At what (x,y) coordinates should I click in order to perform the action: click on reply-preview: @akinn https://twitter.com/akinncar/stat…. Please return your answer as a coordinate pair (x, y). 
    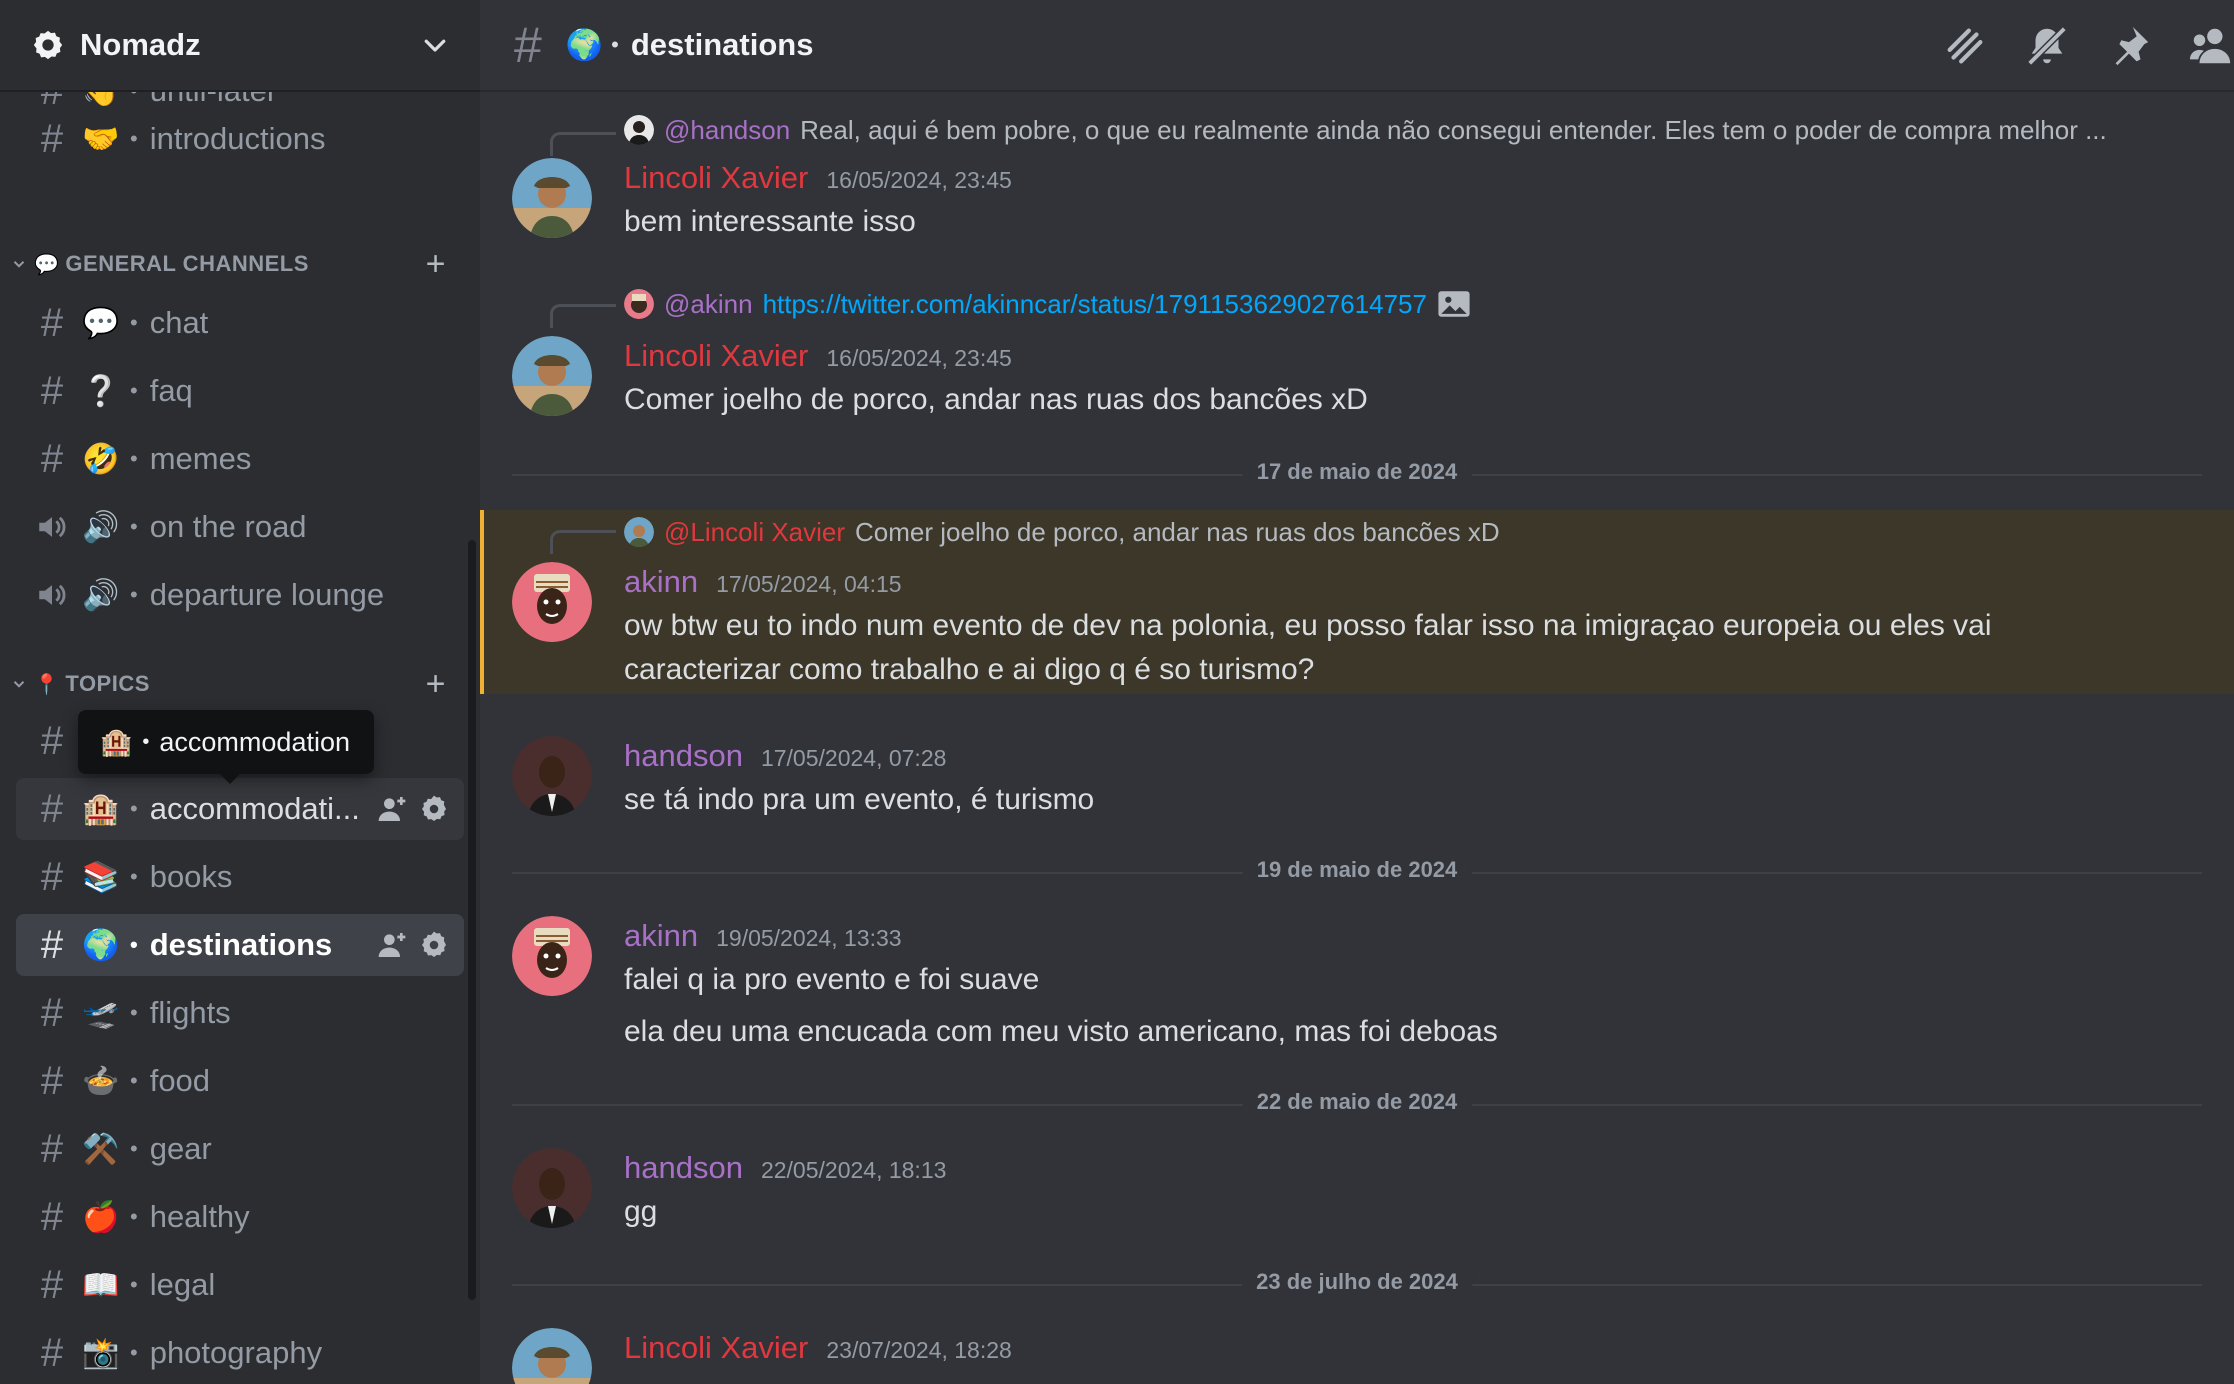
    Looking at the image, I should click on (1047, 304).